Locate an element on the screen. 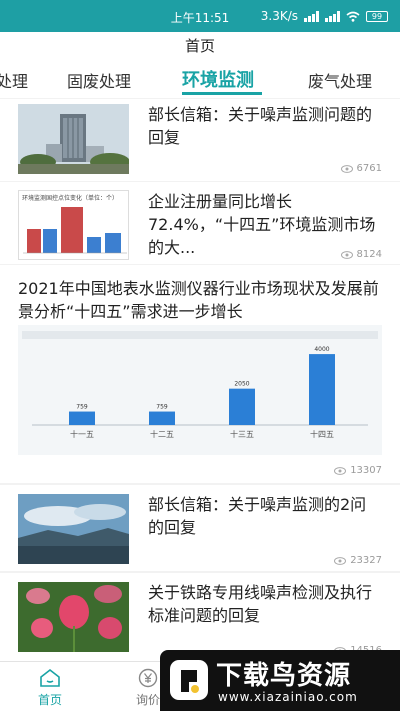 The width and height of the screenshot is (400, 711). wifi-icon is located at coordinates (353, 16).